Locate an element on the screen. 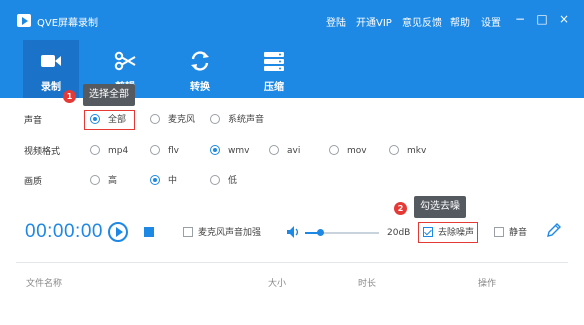  radio-format-flv: flv is located at coordinates (164, 151).